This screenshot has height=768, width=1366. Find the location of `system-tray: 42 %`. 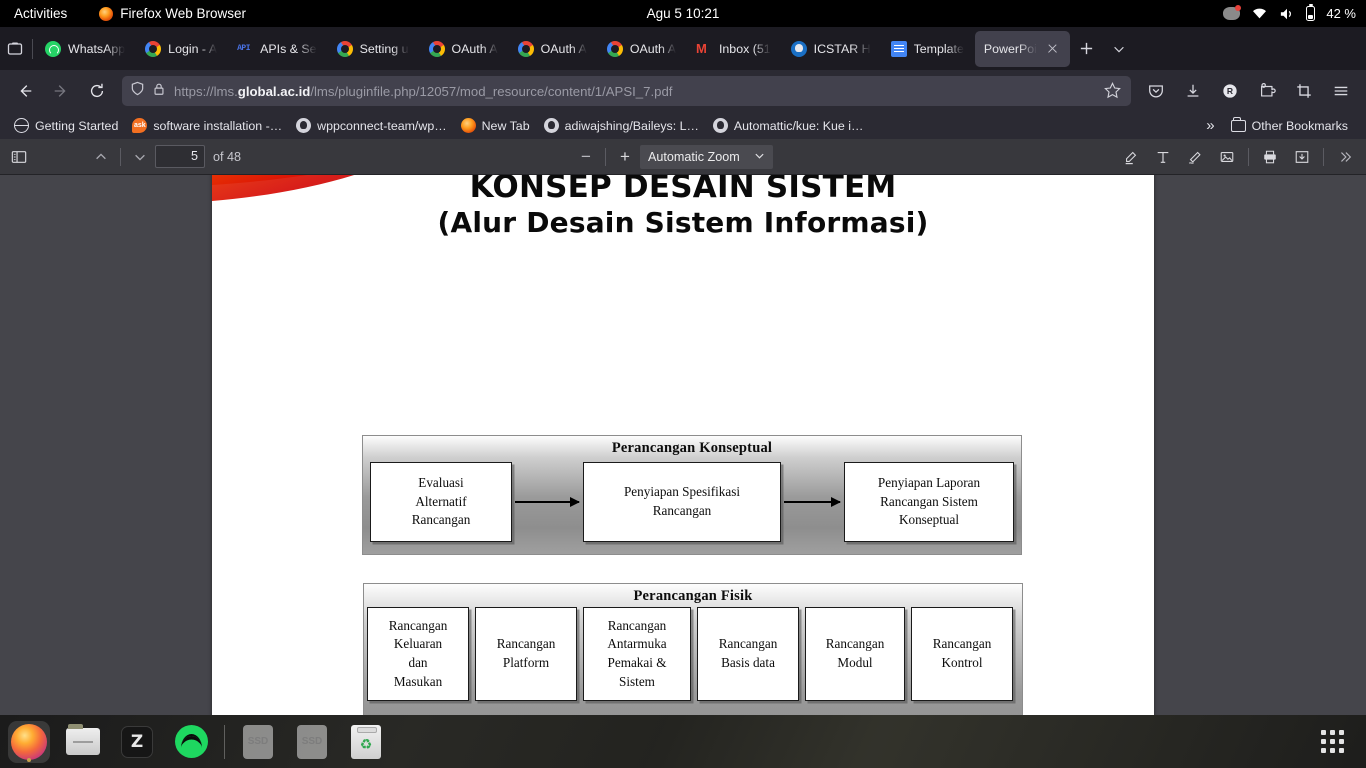

system-tray: 42 % is located at coordinates (1289, 13).